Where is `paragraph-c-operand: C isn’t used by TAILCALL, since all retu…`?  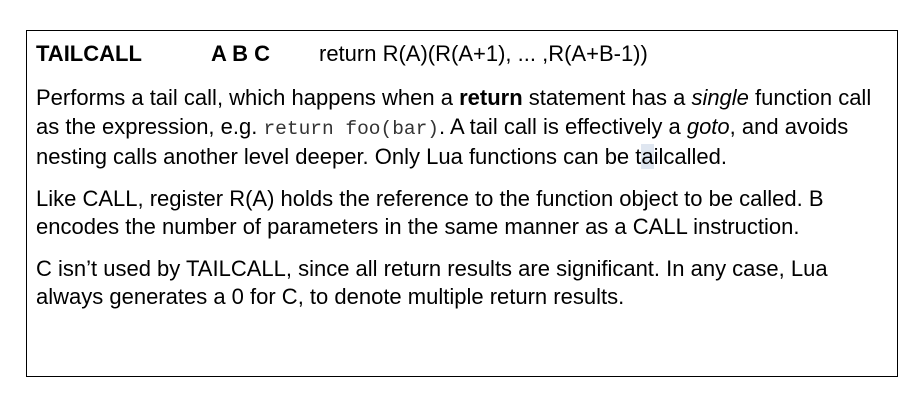 paragraph-c-operand: C isn’t used by TAILCALL, since all retu… is located at coordinates (432, 282).